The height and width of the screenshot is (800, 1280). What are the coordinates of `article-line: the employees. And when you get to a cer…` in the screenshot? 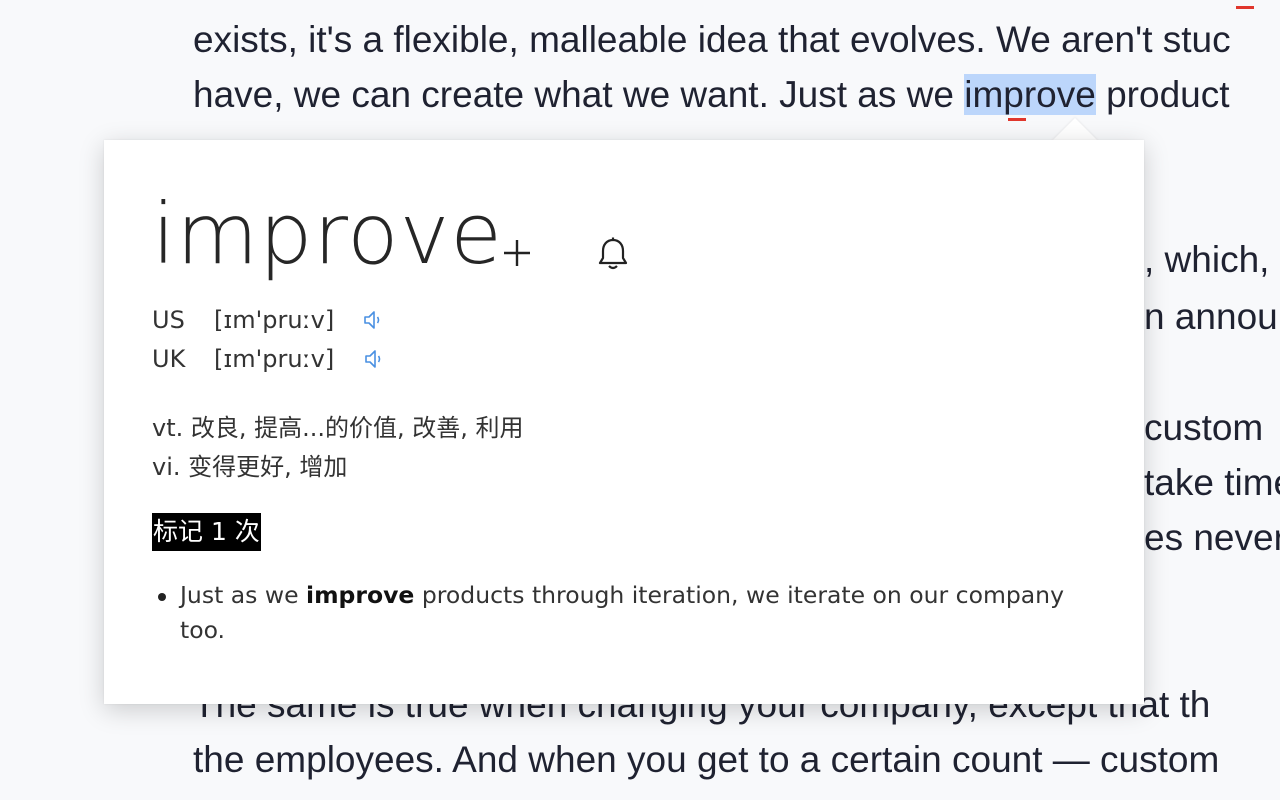 It's located at (706, 759).